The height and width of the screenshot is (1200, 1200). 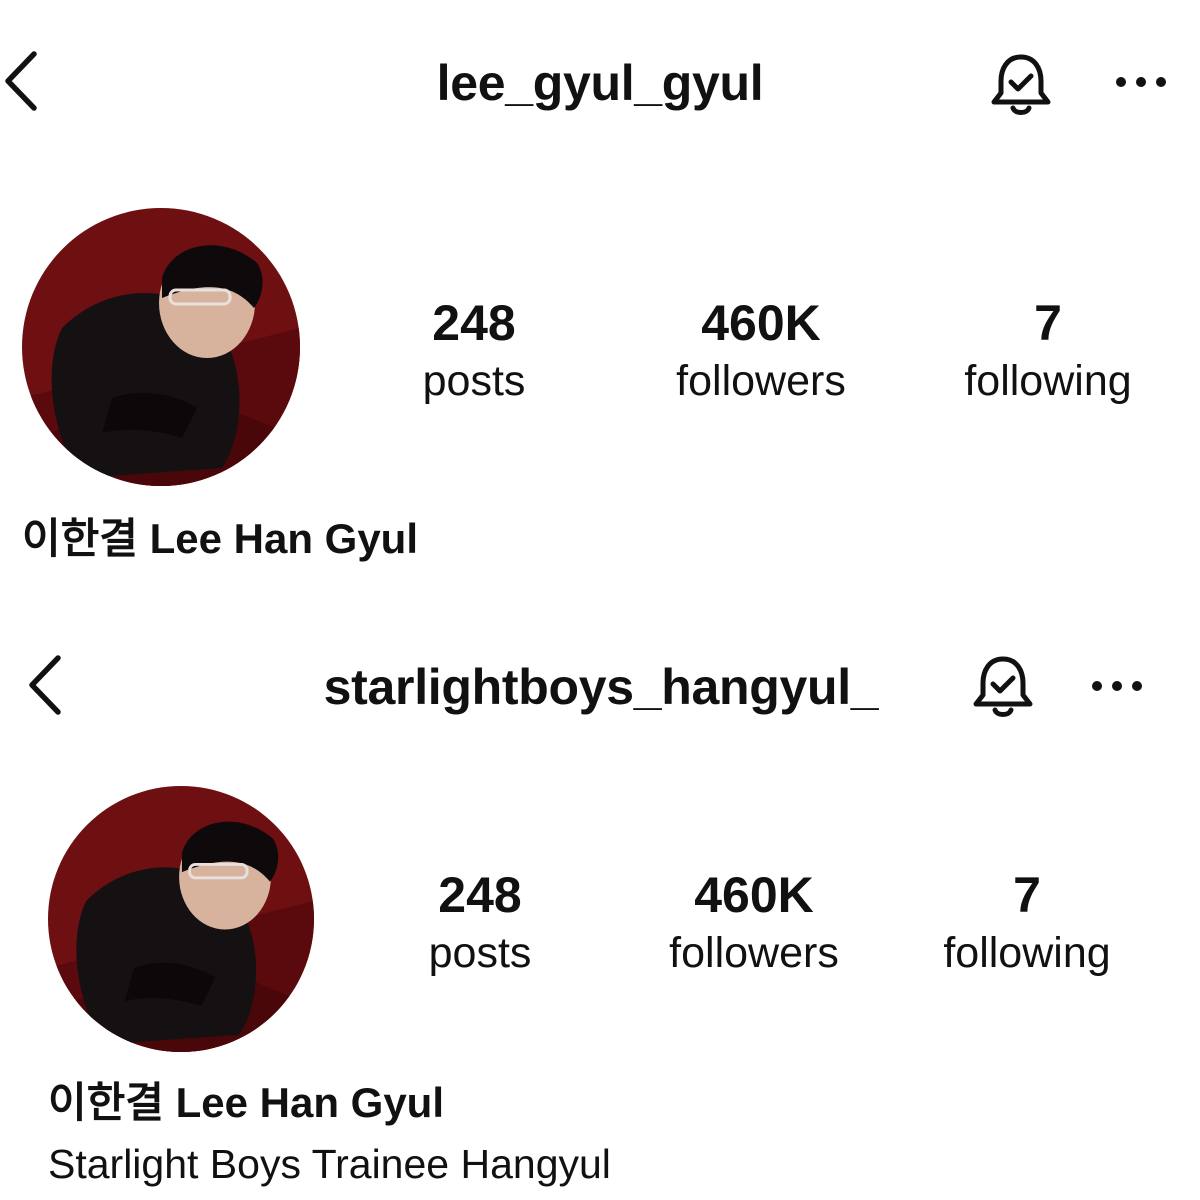 I want to click on stat-posts-2: 248 posts, so click(x=480, y=922).